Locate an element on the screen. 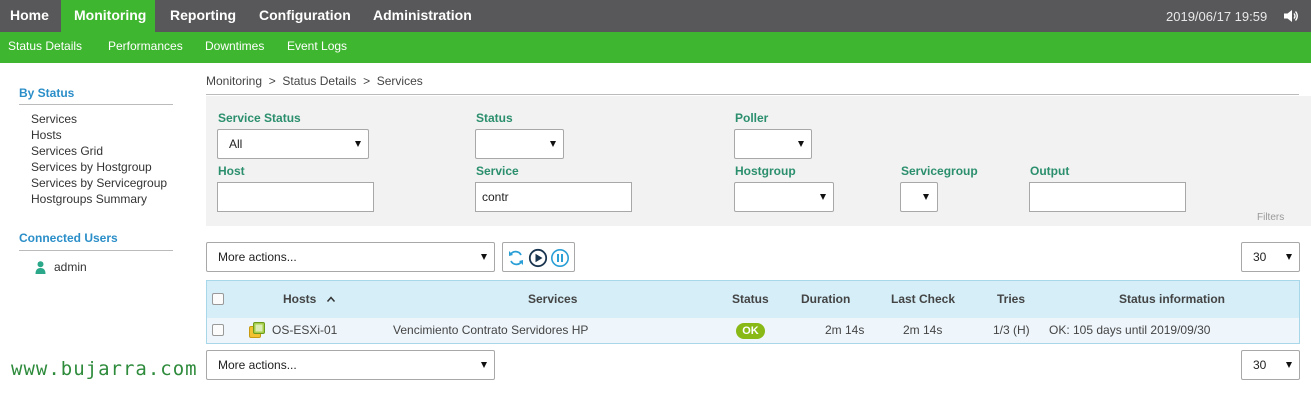 The image size is (1311, 393). sidebar-by-status-title: By Status is located at coordinates (47, 93).